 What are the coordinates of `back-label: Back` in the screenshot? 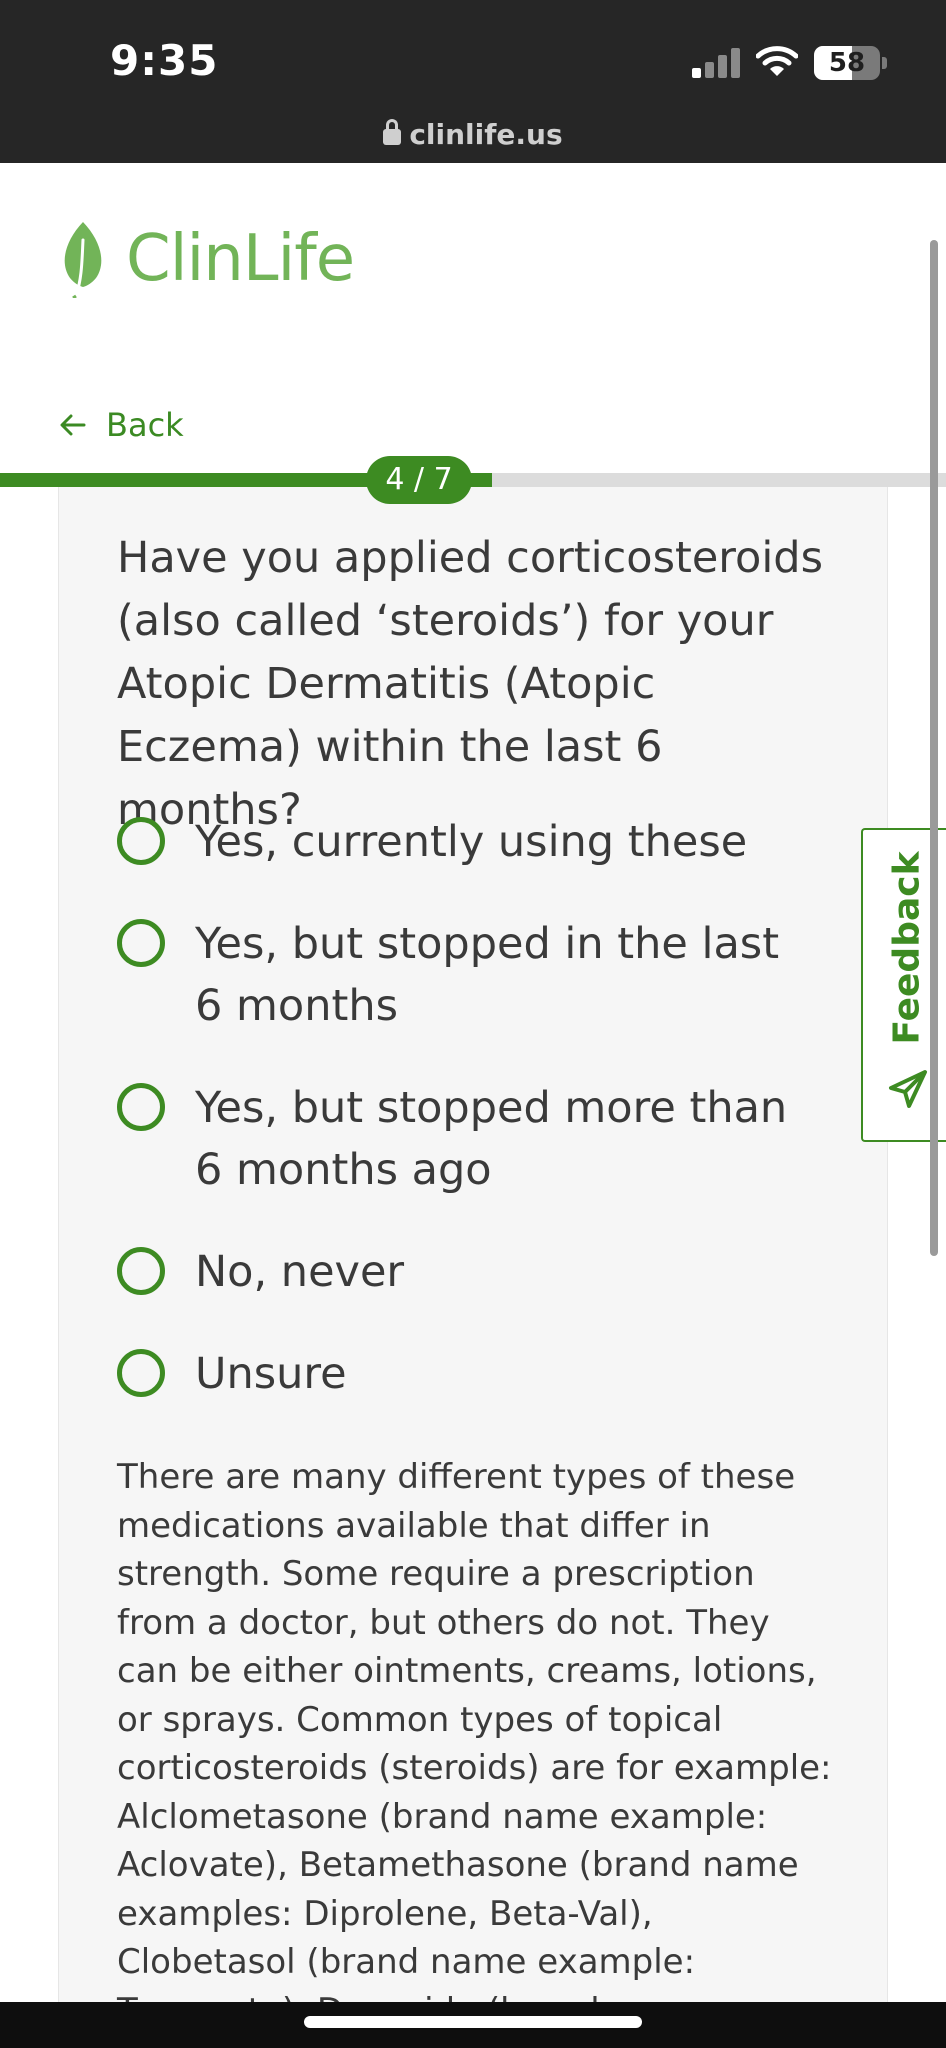 It's located at (145, 425).